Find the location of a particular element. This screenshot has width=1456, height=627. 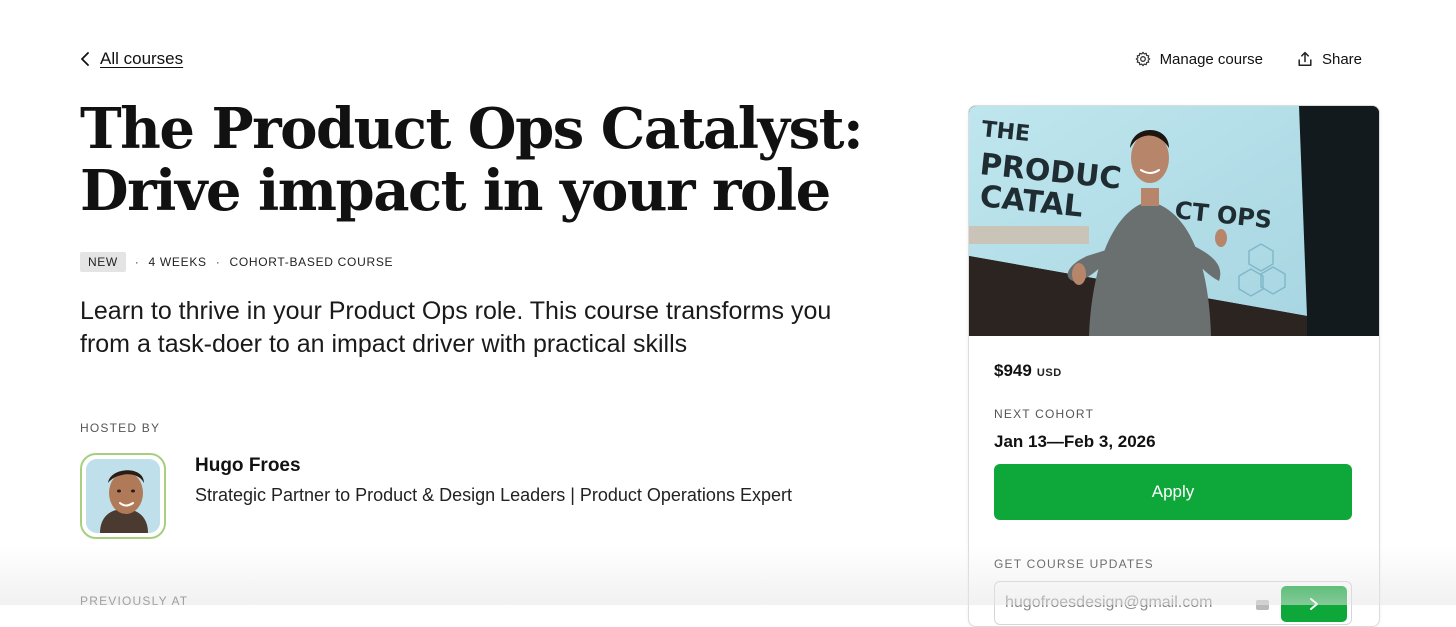

share-button: Share is located at coordinates (1329, 59).